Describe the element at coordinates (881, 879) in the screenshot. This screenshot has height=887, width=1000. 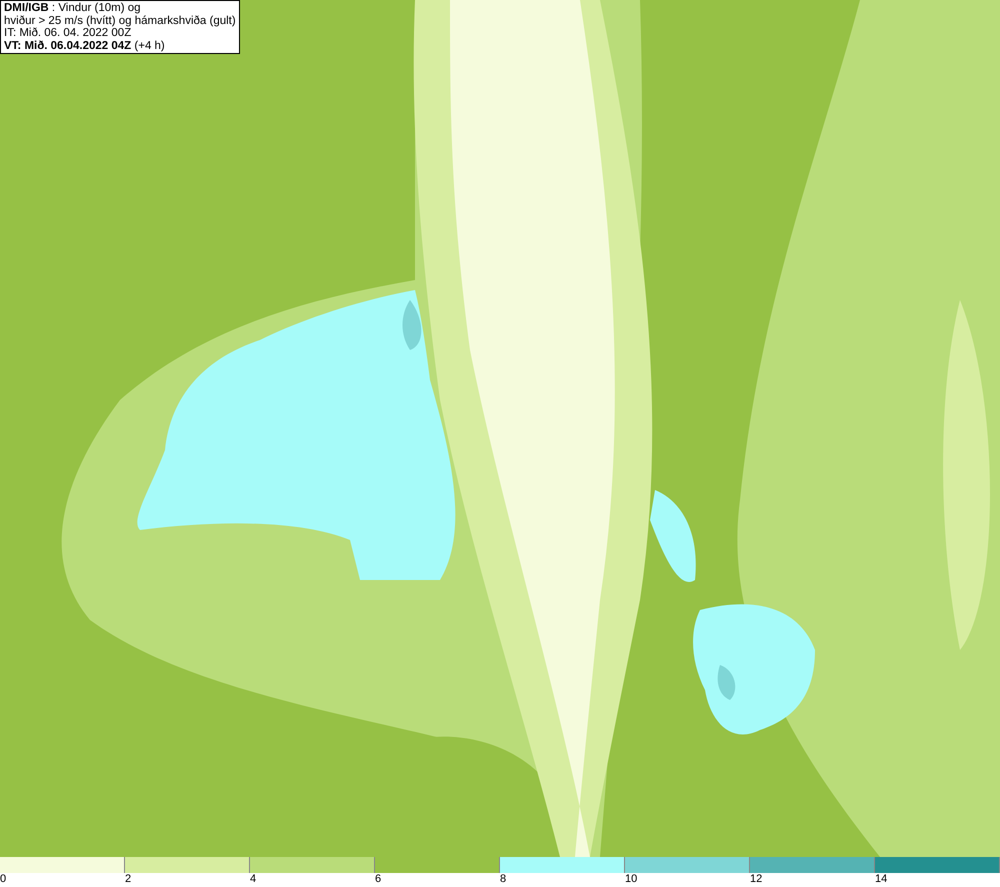
I see `legend-label: 14` at that location.